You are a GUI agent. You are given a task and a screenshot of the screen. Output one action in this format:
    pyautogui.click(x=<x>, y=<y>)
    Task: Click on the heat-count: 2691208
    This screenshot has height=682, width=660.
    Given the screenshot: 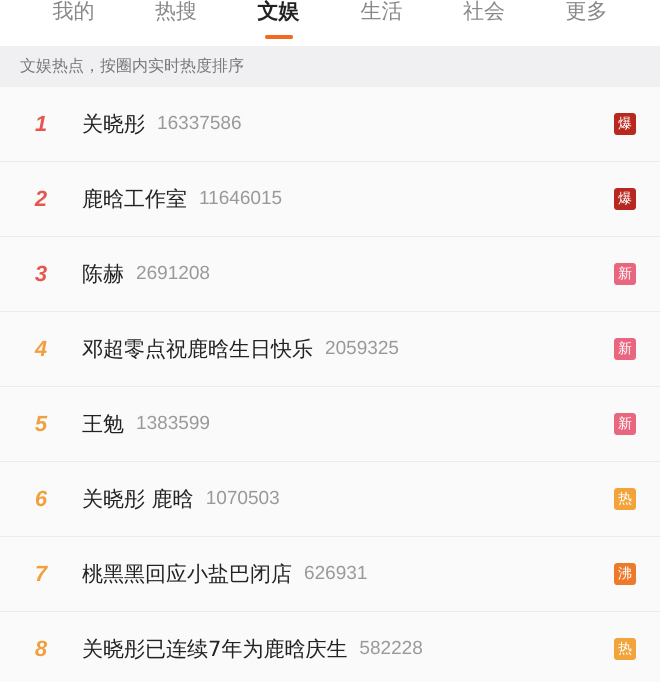 What is the action you would take?
    pyautogui.click(x=173, y=274)
    